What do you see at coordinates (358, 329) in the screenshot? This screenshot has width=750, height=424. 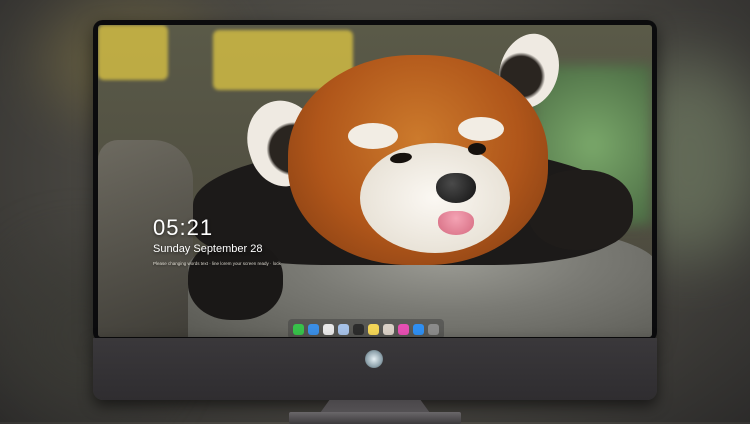 I see `clapper-icon` at bounding box center [358, 329].